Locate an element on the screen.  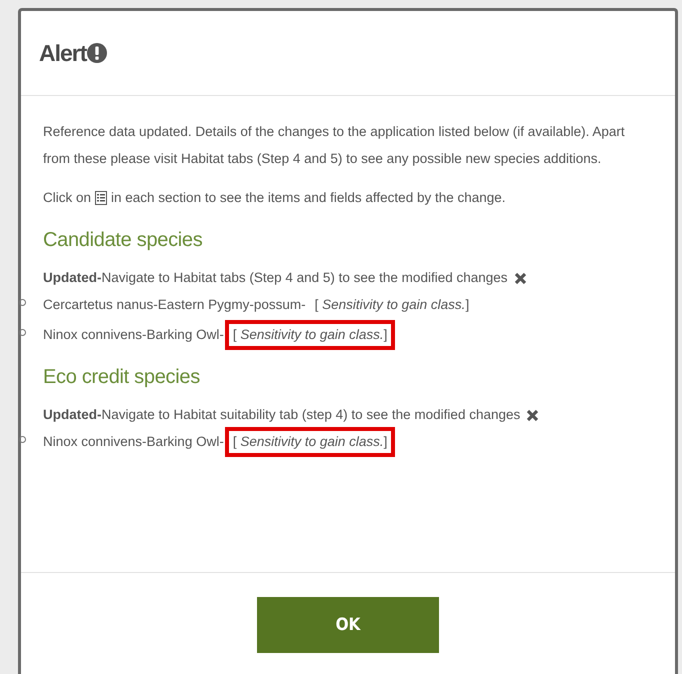
hint-text: in each section to see the items and fields affected by the change. is located at coordinates (308, 198).